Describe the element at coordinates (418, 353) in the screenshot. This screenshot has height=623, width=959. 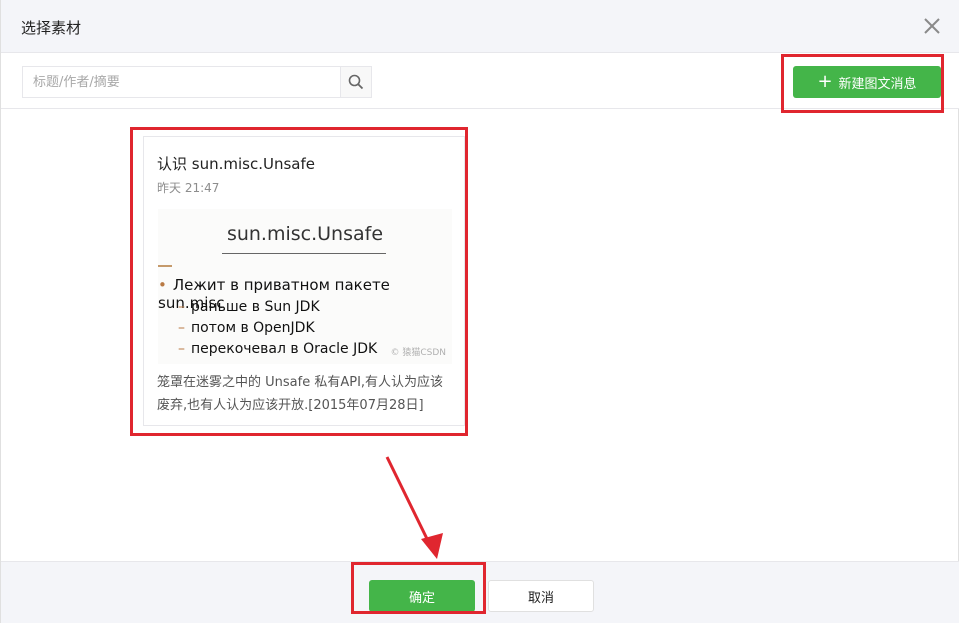
I see `cover-watermark: © 猿猫CSDN` at that location.